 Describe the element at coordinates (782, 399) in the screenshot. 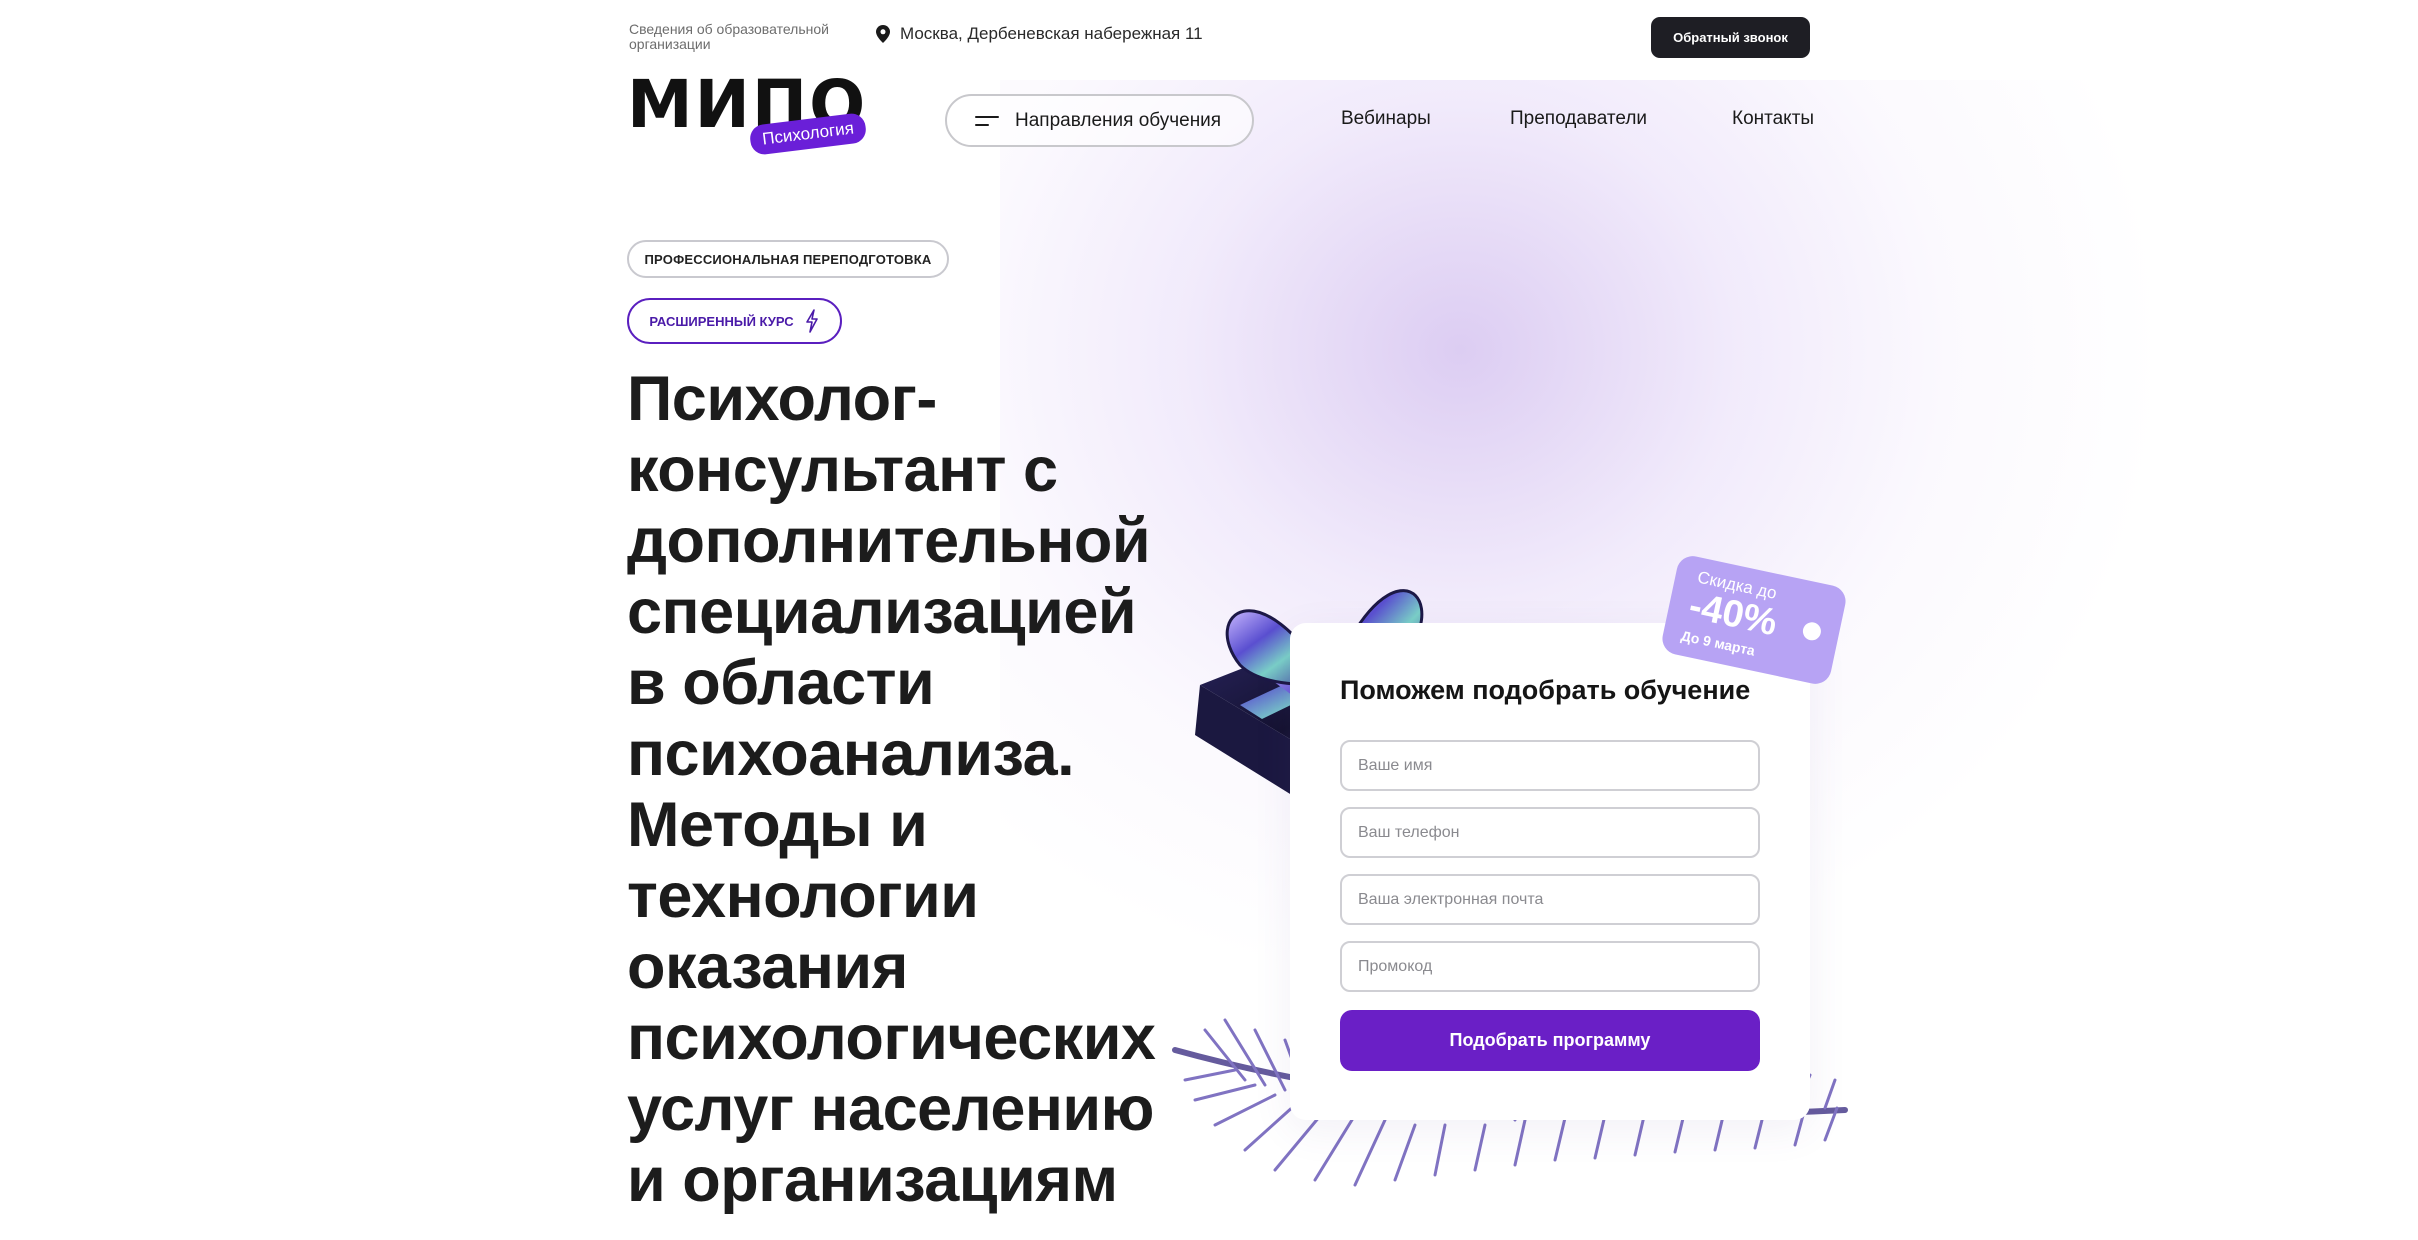

I see `headline-line: Психолог-` at that location.